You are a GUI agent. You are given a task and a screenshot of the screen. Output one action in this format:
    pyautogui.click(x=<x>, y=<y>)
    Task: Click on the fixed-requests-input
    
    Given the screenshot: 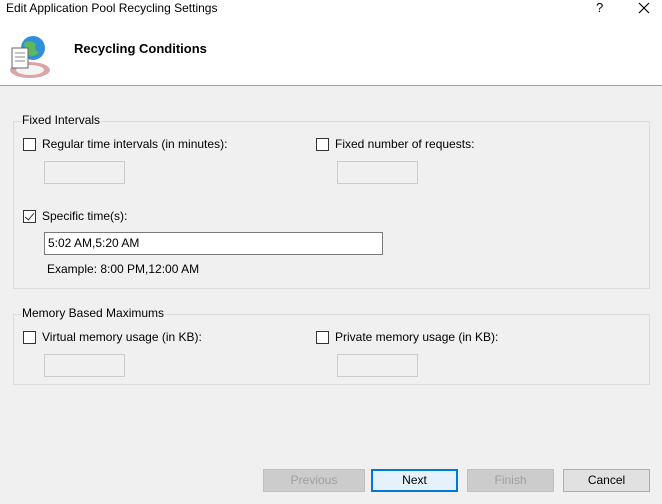 What is the action you would take?
    pyautogui.click(x=377, y=172)
    